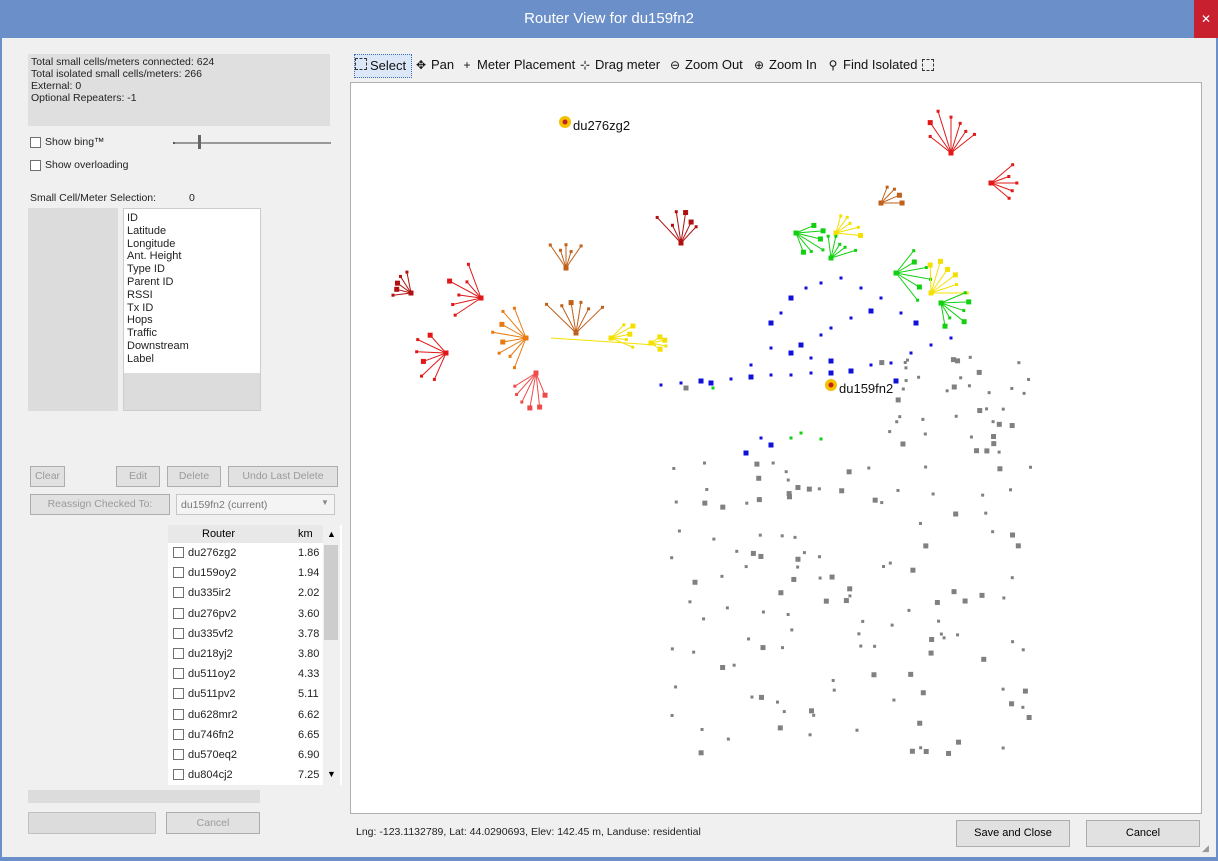 The image size is (1218, 861). What do you see at coordinates (150, 282) in the screenshot?
I see `field-list-item: Parent ID` at bounding box center [150, 282].